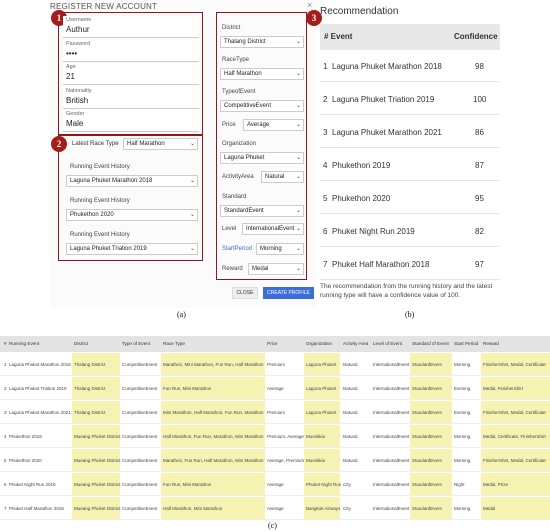 The image size is (550, 532). I want to click on row-event: Laguna Phuket Marathon 2018, so click(387, 66).